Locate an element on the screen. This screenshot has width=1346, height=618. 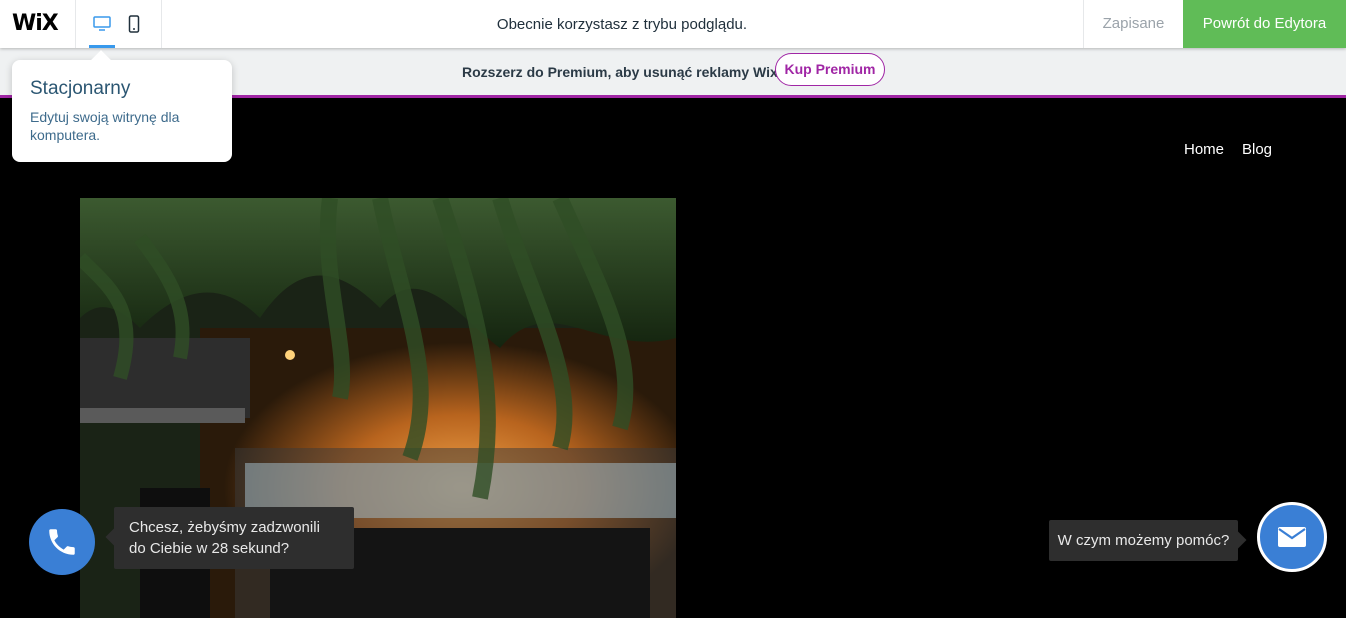
contact-chat-button is located at coordinates (1292, 537).